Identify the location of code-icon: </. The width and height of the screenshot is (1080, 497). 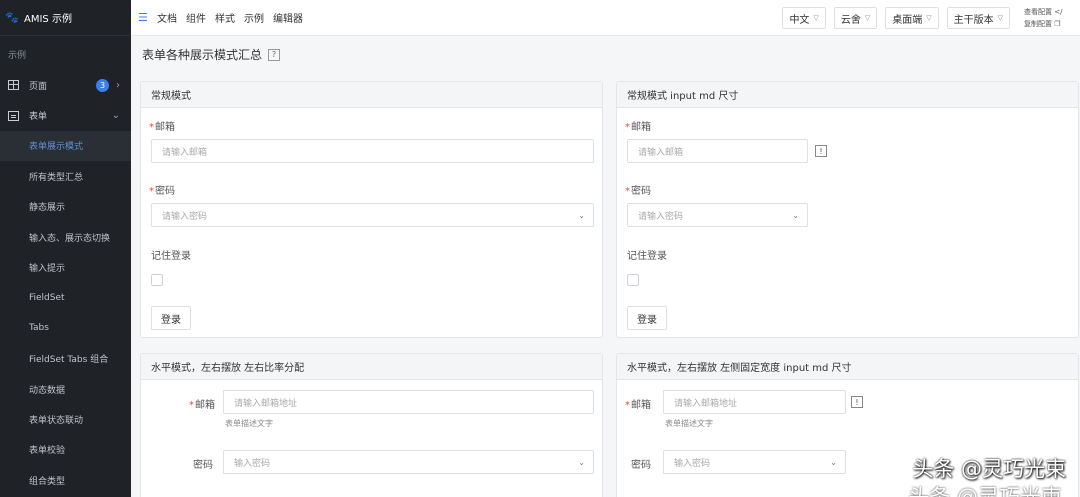
(1058, 12).